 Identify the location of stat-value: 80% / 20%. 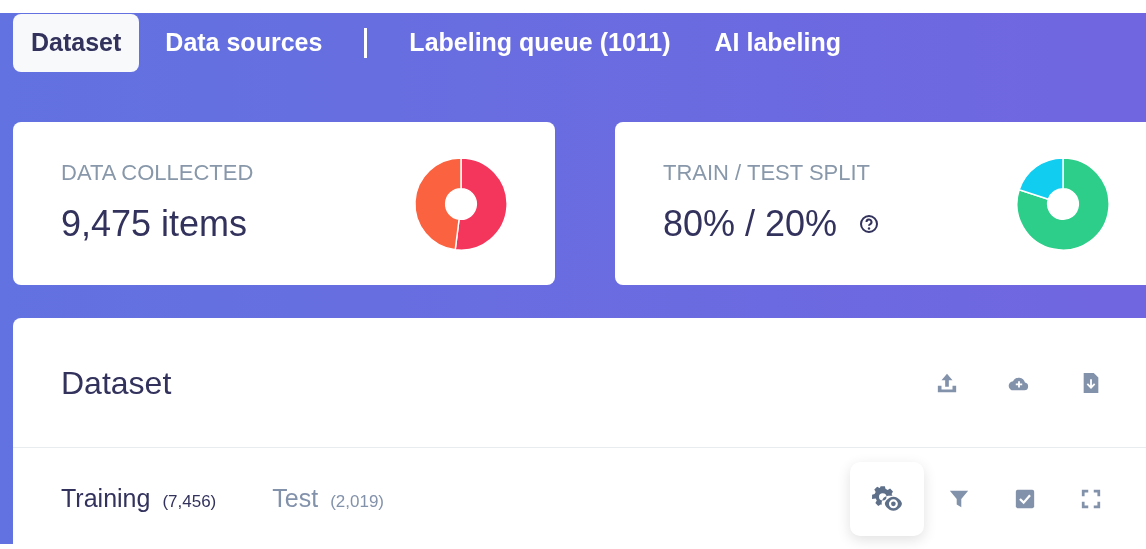
(750, 224).